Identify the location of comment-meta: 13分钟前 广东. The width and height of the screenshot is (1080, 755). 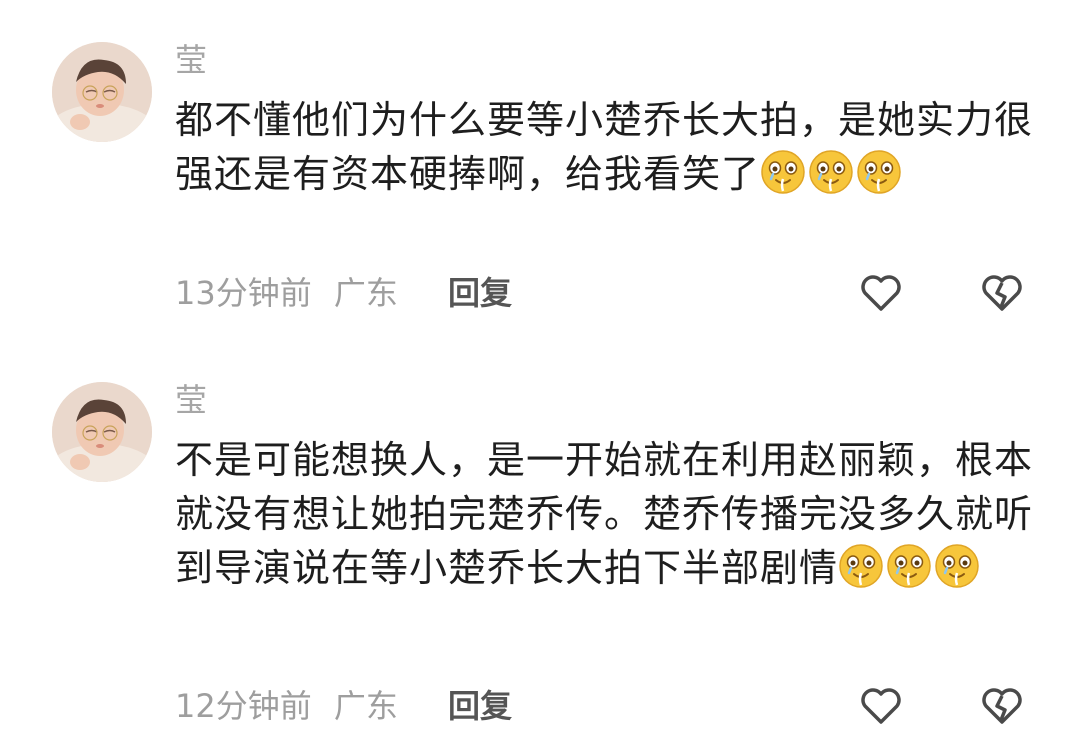
(286, 293).